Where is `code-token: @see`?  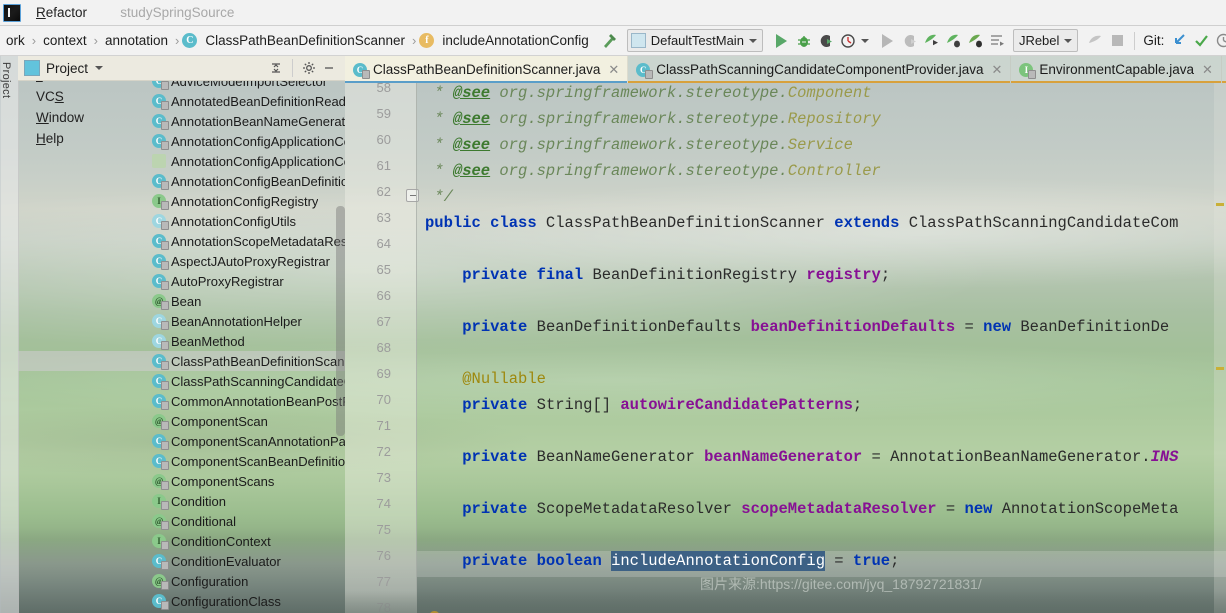 code-token: @see is located at coordinates (471, 145).